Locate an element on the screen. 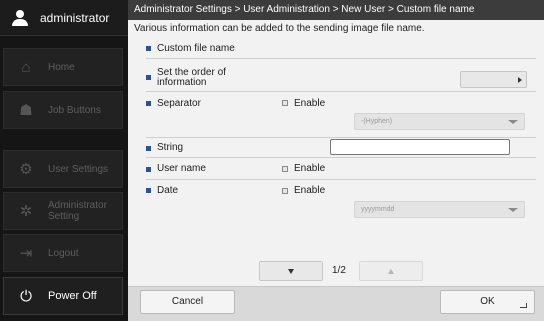 Image resolution: width=544 pixels, height=321 pixels. sidebar-item-home: ⌂ Home is located at coordinates (63, 67).